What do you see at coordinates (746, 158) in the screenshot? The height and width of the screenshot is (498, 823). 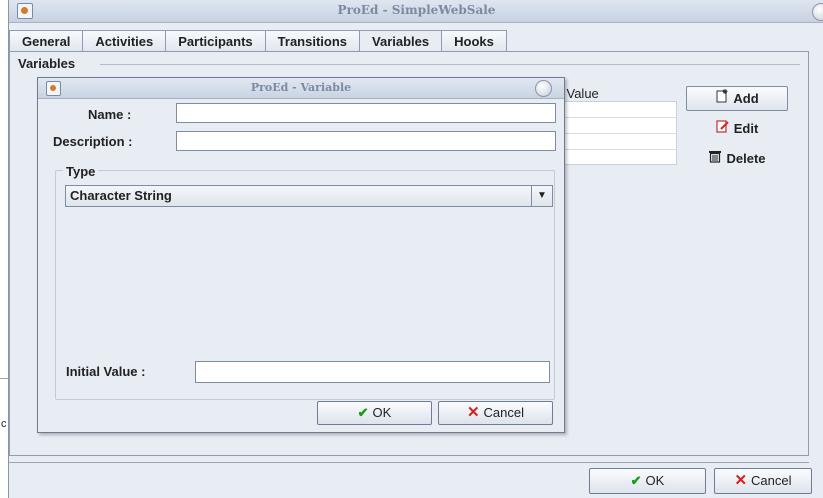 I see `delete-button-label: Delete` at bounding box center [746, 158].